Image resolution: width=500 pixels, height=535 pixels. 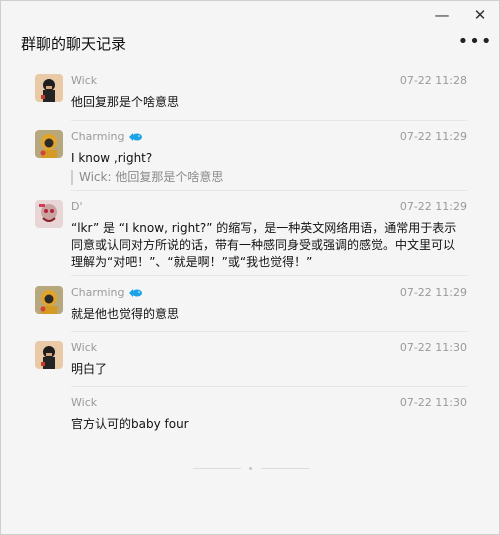 What do you see at coordinates (285, 468) in the screenshot?
I see `indicator-line-right` at bounding box center [285, 468].